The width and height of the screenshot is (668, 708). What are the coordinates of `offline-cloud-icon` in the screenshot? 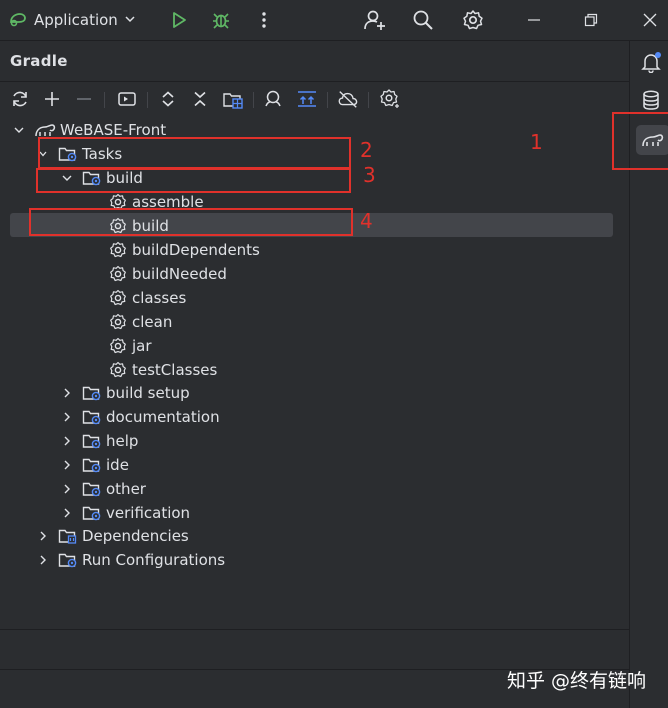 It's located at (348, 99).